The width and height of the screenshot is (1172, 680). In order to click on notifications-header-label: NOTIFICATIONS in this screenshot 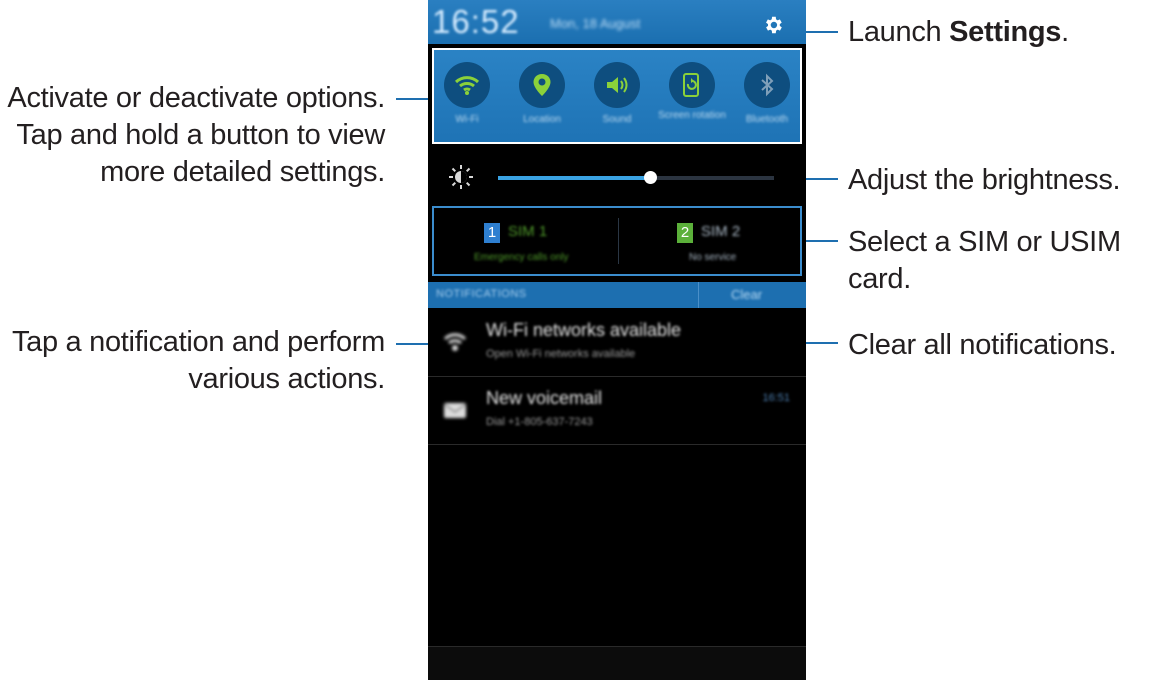, I will do `click(481, 294)`.